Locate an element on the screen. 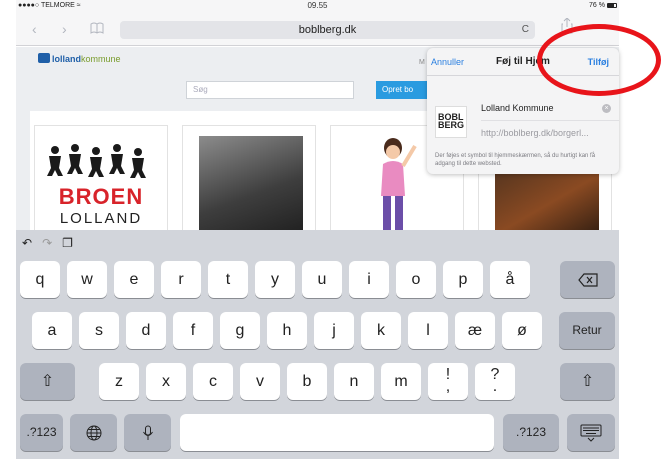 This screenshot has height=459, width=664. forward-chevron-icon: › is located at coordinates (64, 29).